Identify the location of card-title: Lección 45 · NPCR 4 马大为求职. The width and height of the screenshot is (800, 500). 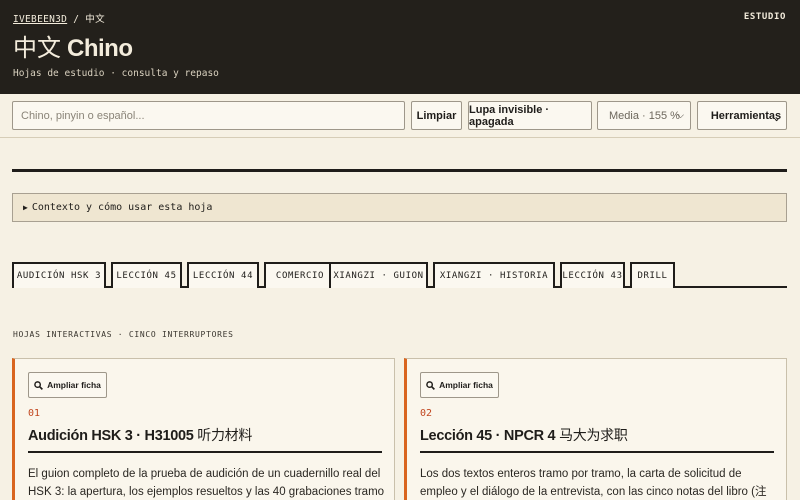
(524, 435).